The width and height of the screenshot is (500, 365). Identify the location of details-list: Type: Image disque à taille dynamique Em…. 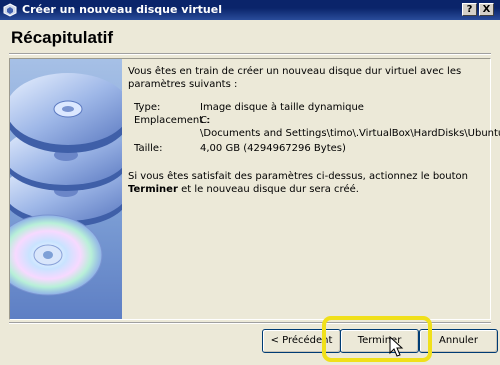
(317, 128).